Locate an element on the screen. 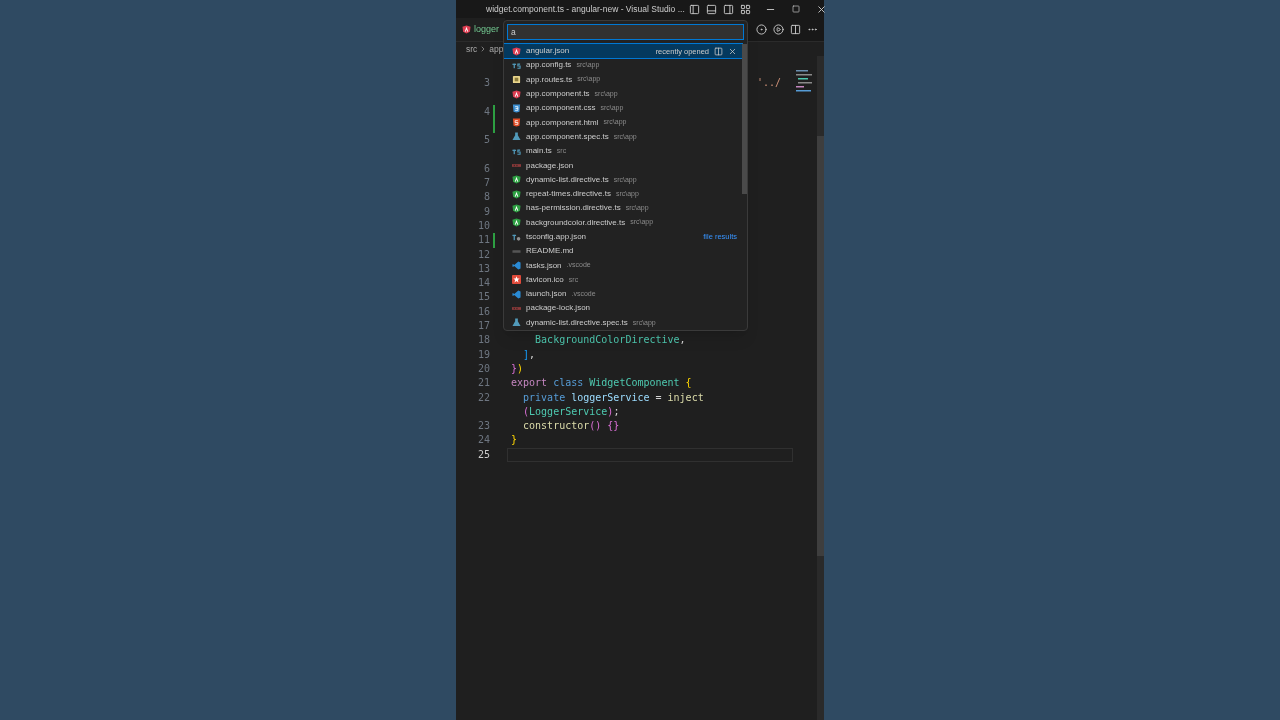 The image size is (1280, 720). code-line: ], is located at coordinates (529, 354).